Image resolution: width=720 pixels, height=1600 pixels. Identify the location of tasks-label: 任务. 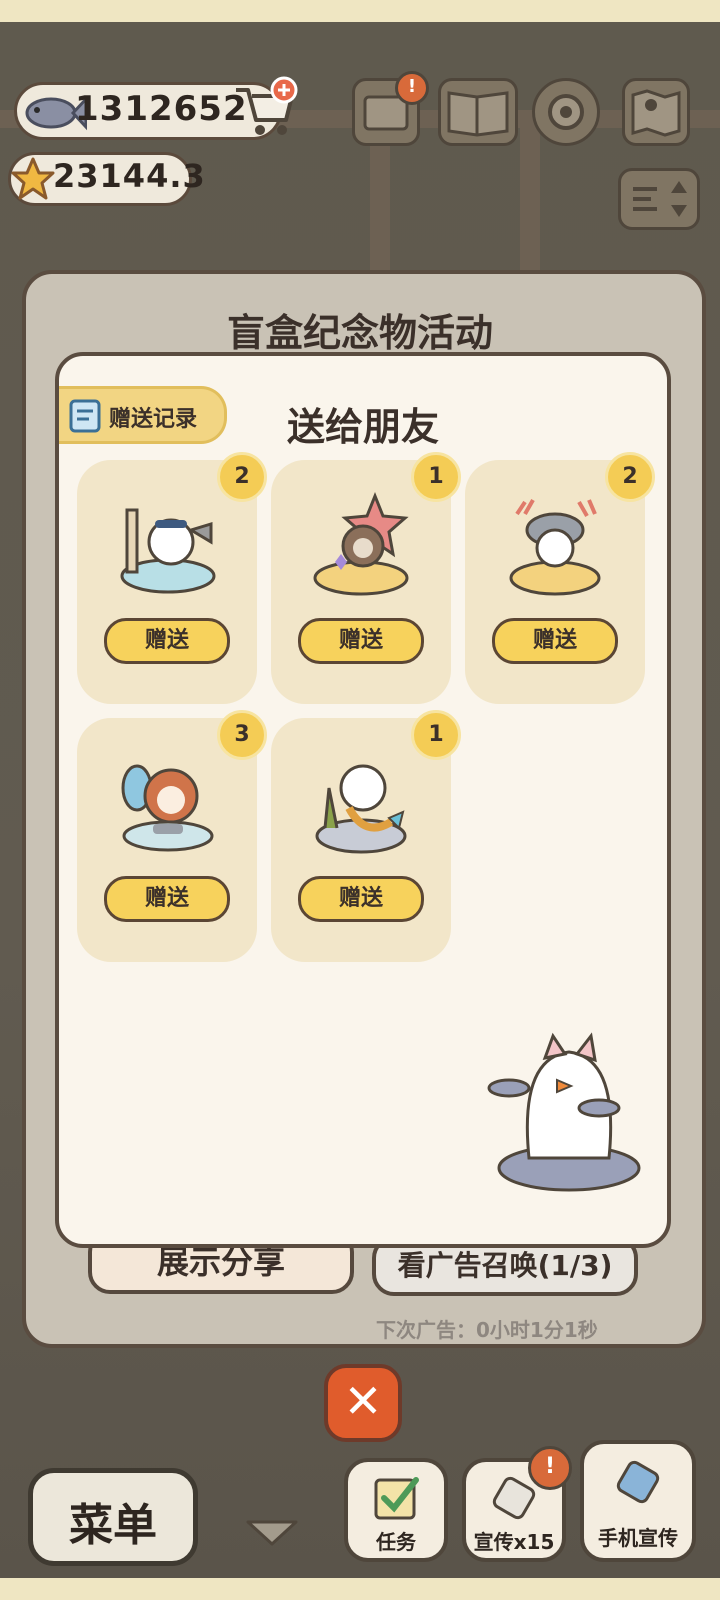
(396, 1542).